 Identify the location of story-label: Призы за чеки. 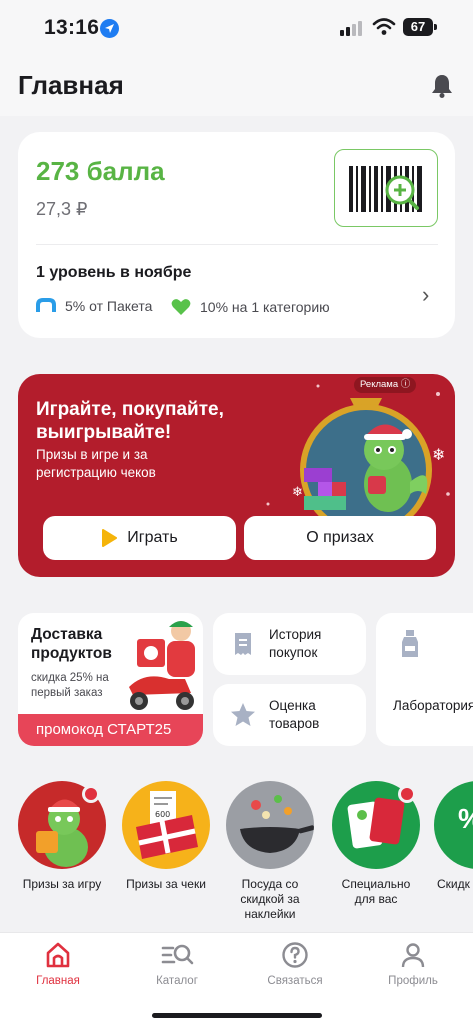
(166, 884).